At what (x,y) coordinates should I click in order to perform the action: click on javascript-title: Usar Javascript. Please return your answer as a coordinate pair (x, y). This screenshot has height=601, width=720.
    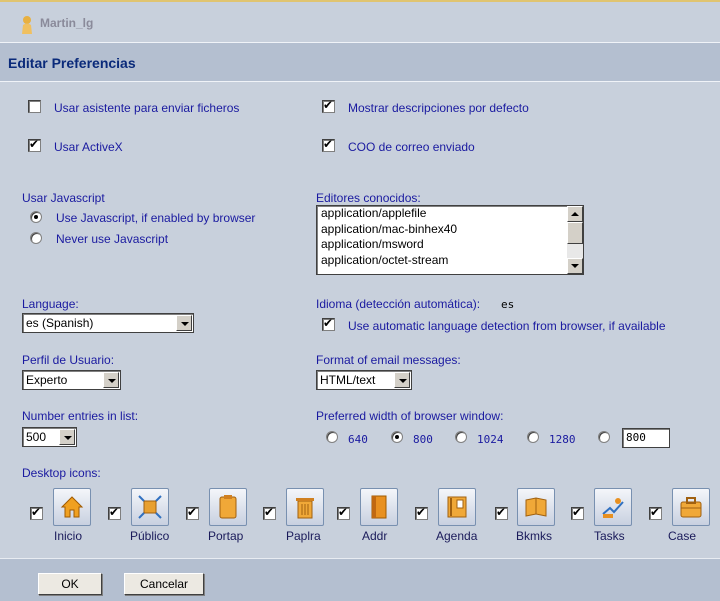
    Looking at the image, I should click on (63, 198).